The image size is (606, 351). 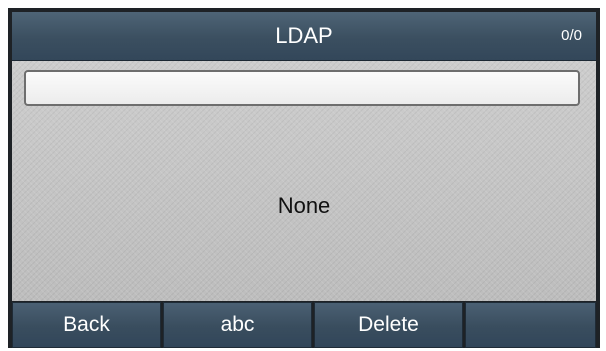 I want to click on page-title: LDAP, so click(x=304, y=35).